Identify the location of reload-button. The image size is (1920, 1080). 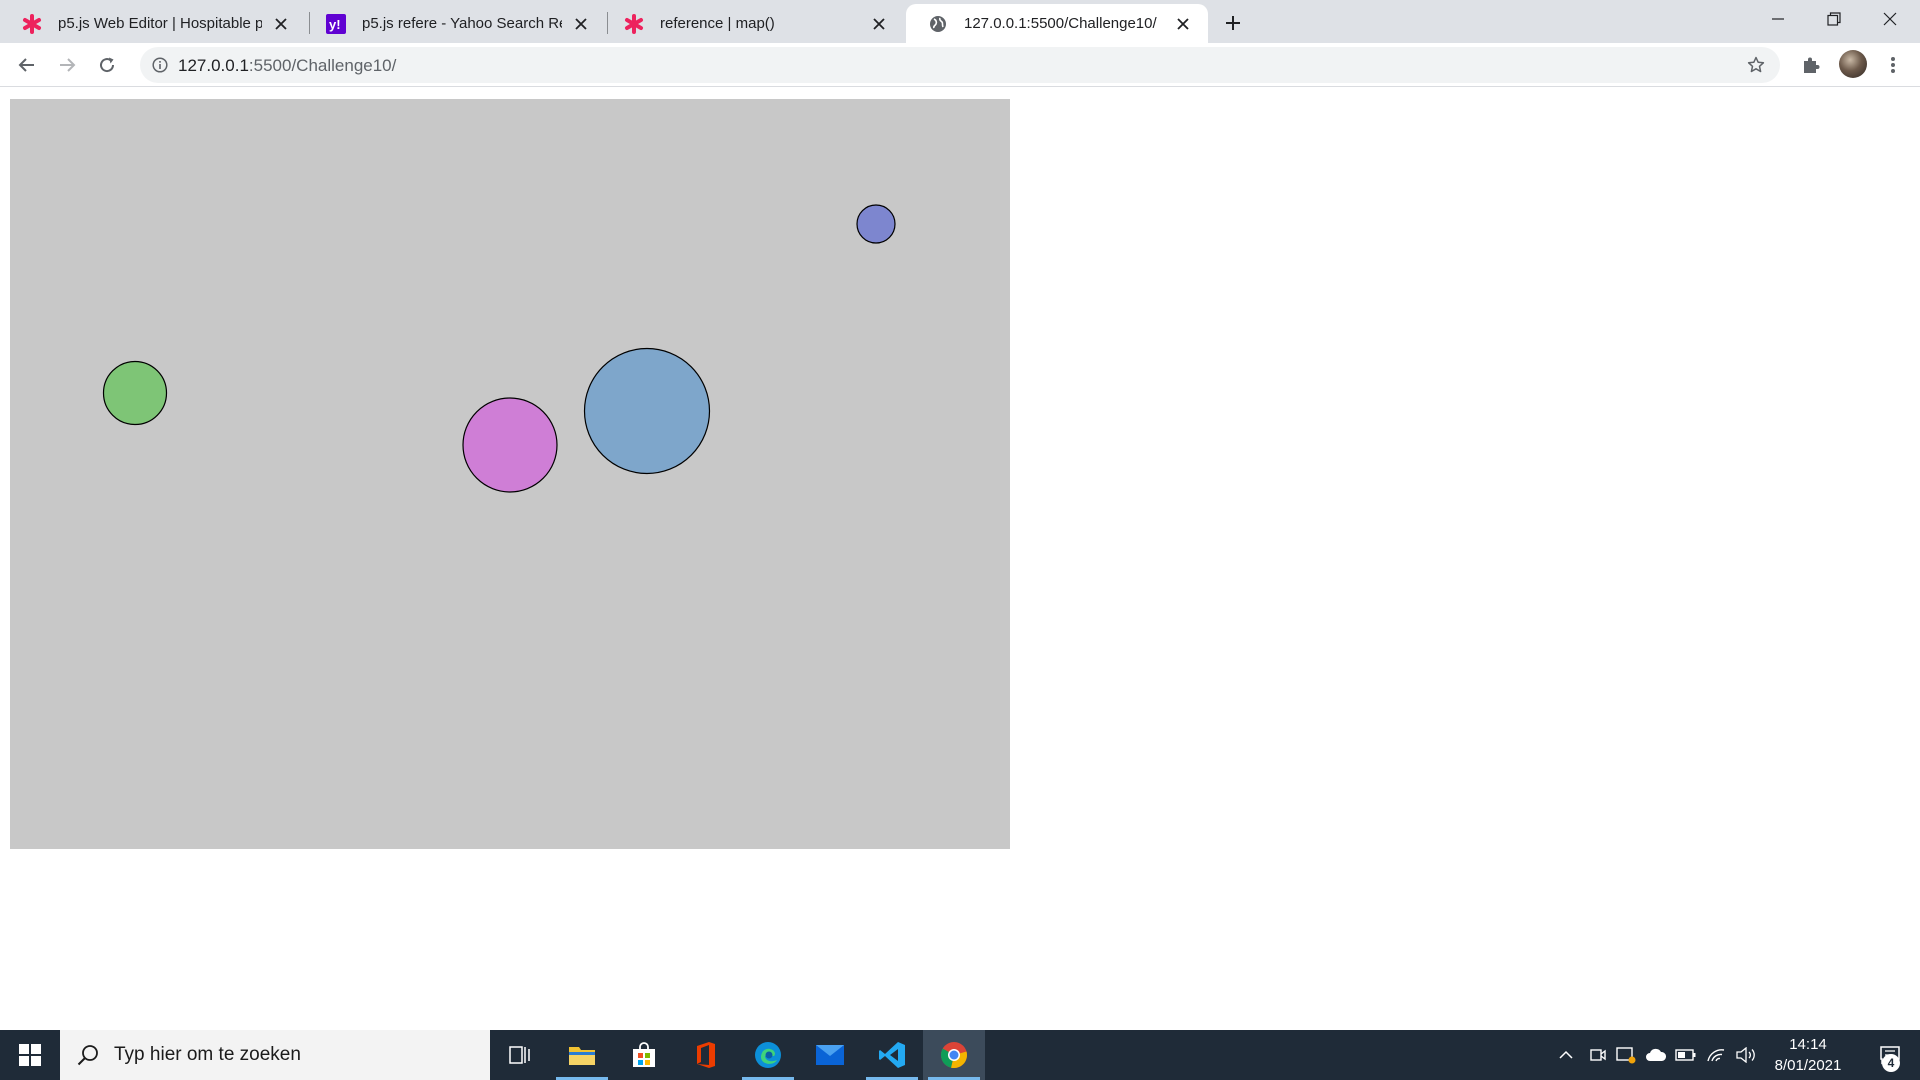
(107, 65).